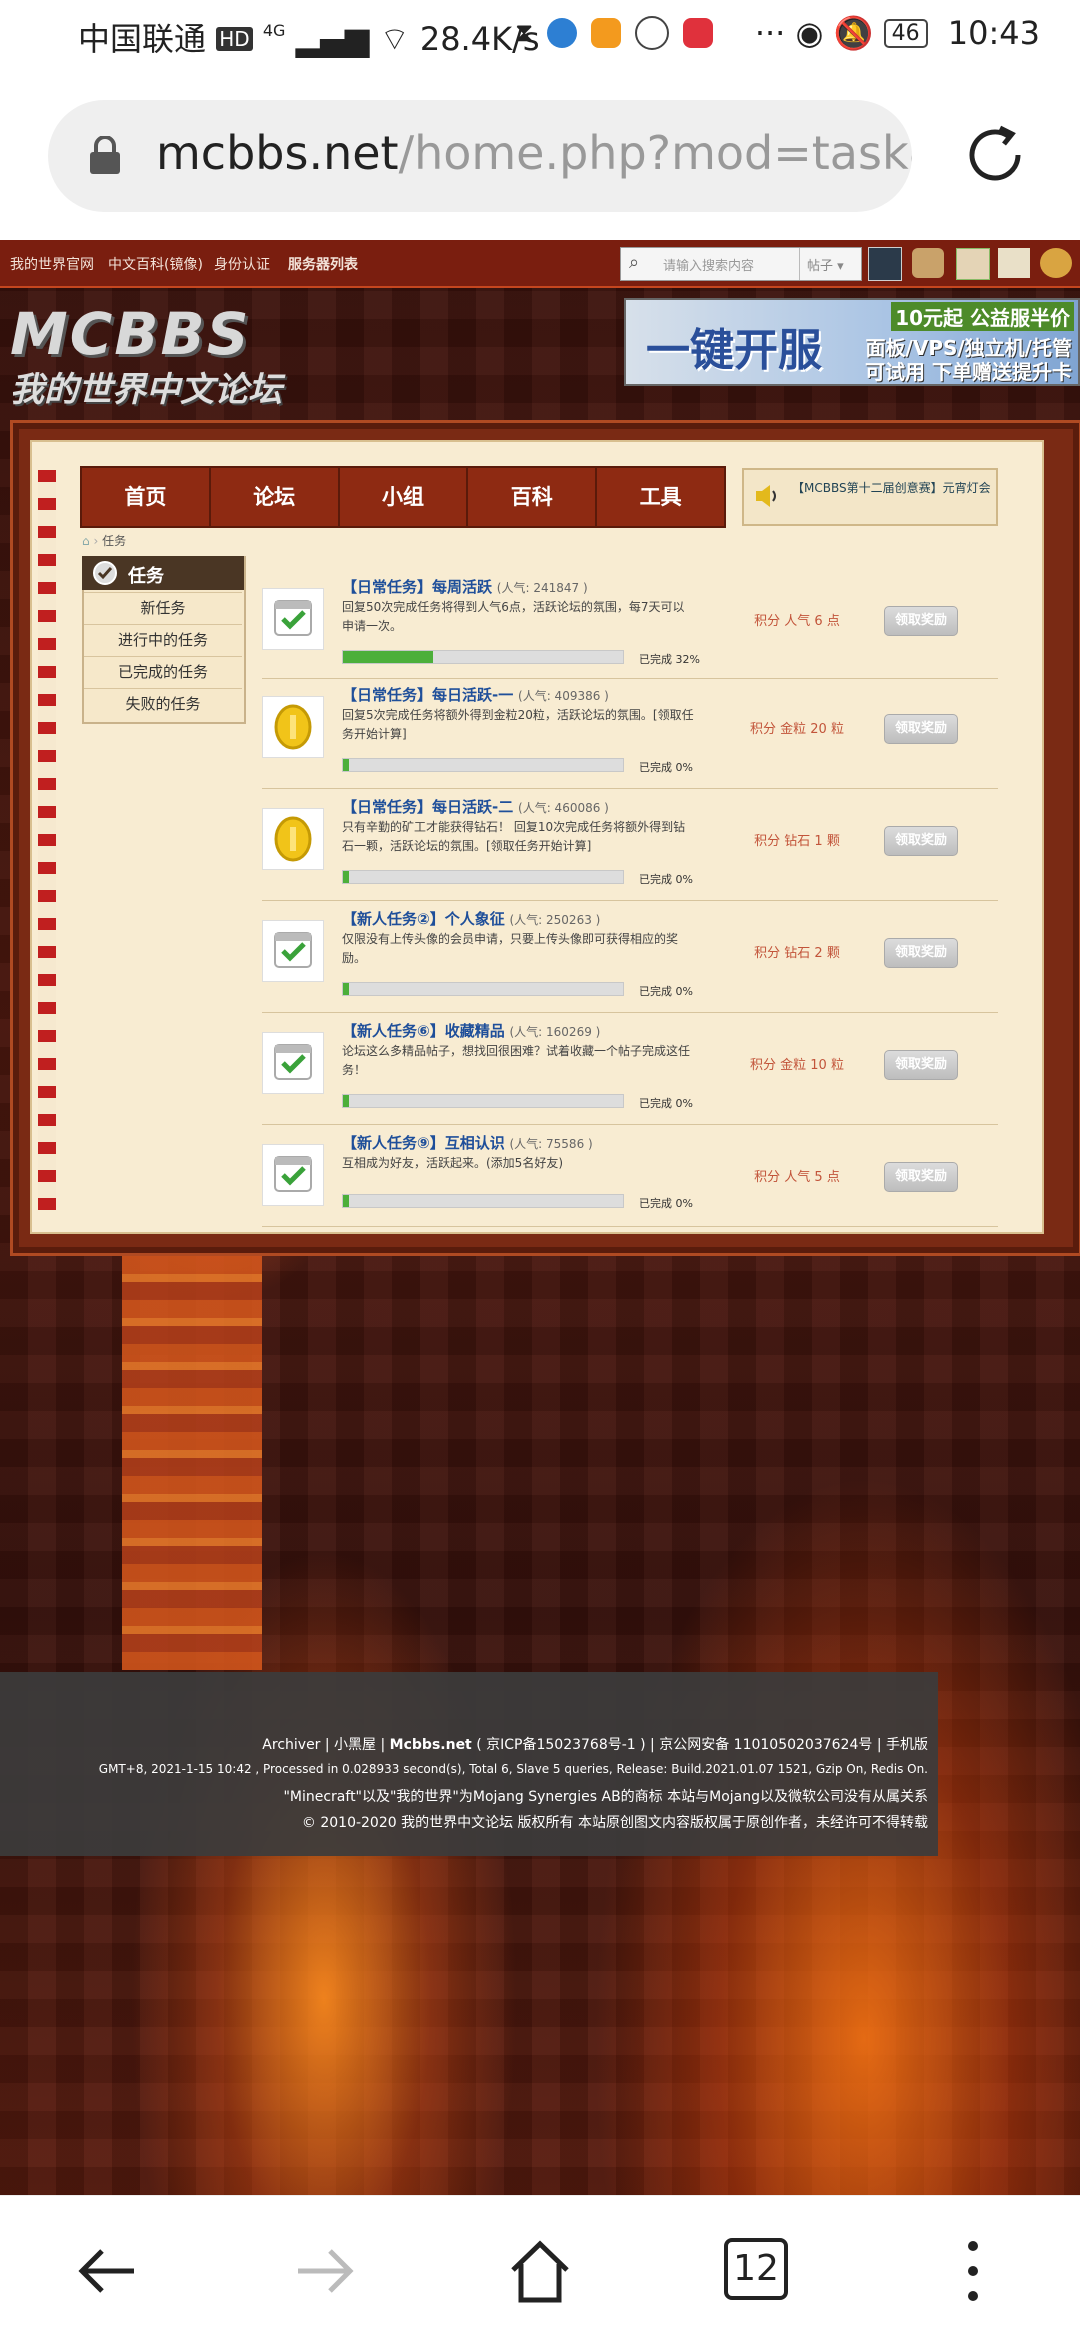 This screenshot has height=2341, width=1080. I want to click on search-scope-select: 帖子 ▾, so click(825, 264).